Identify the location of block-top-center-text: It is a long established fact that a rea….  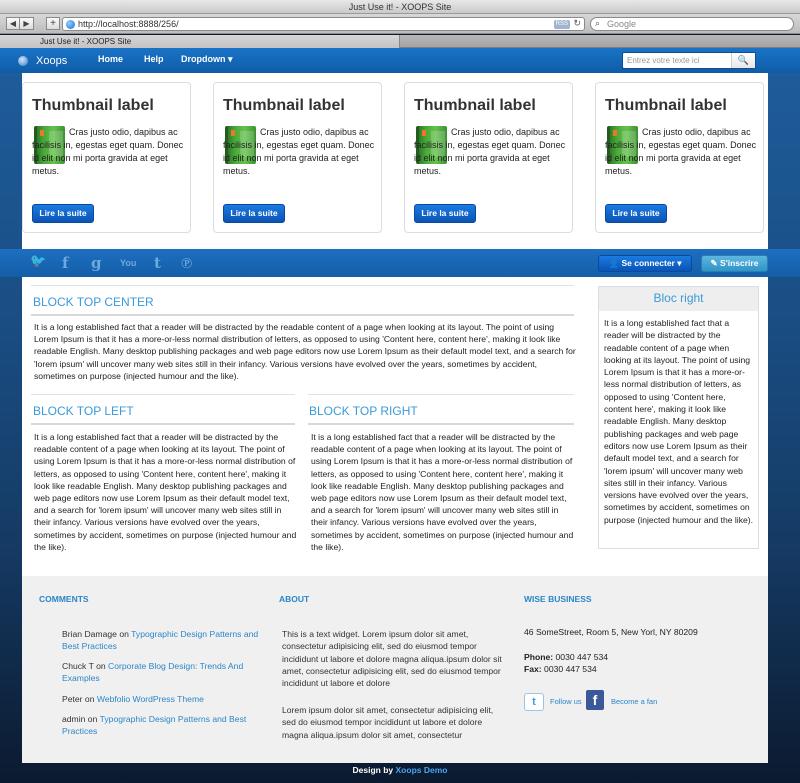
(305, 351).